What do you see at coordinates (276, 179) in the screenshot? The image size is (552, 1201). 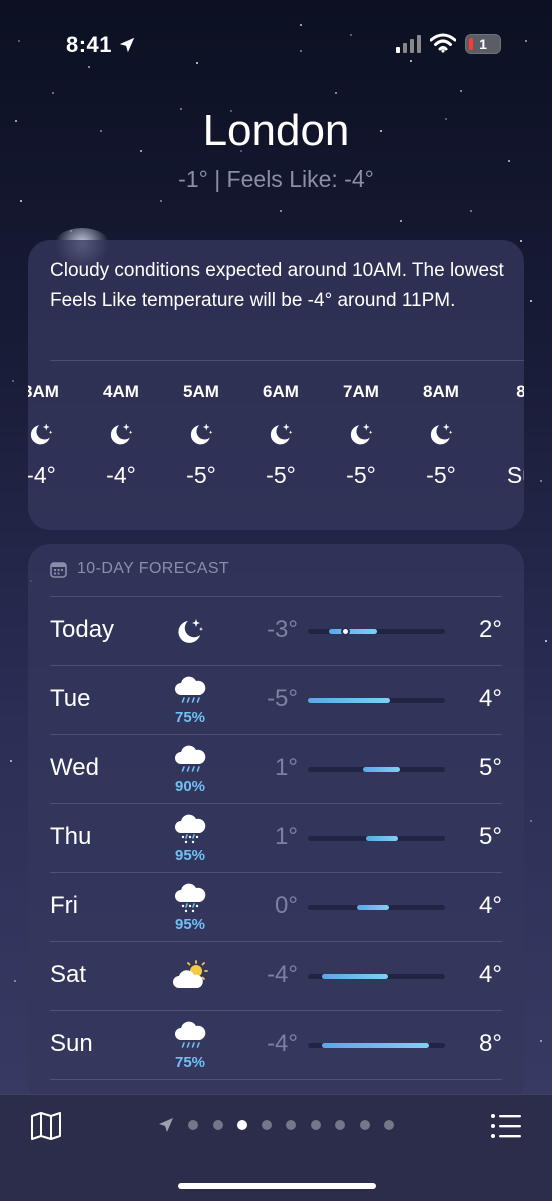 I see `current-temp-feels-like: -1° | Feels Like: -4°` at bounding box center [276, 179].